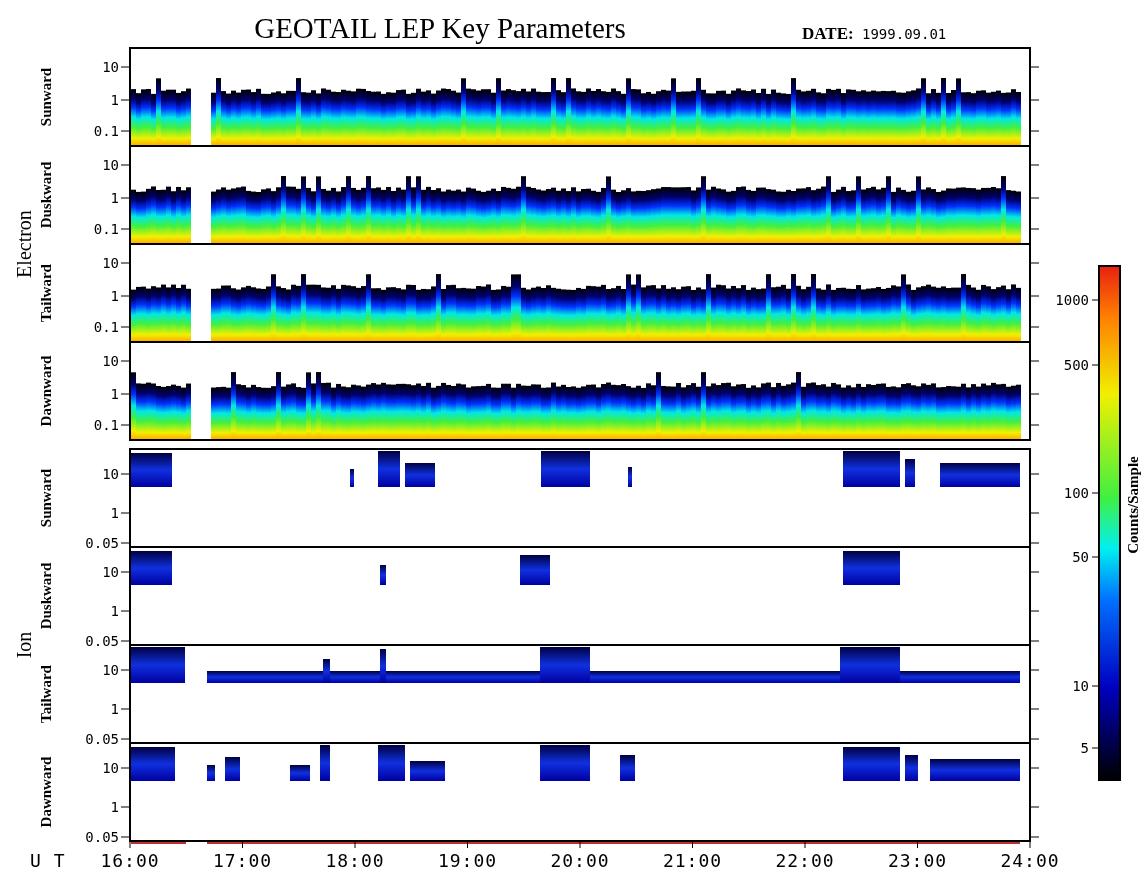 Image resolution: width=1142 pixels, height=880 pixels. I want to click on data-coverage-line, so click(158, 843).